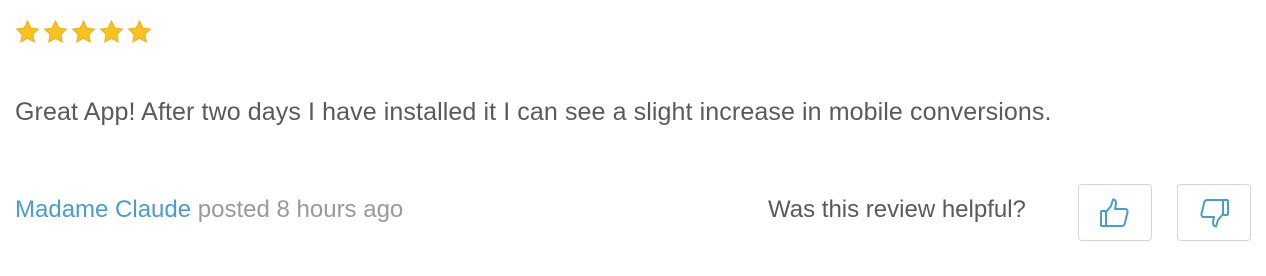 The height and width of the screenshot is (276, 1266). I want to click on star-rating, so click(83, 32).